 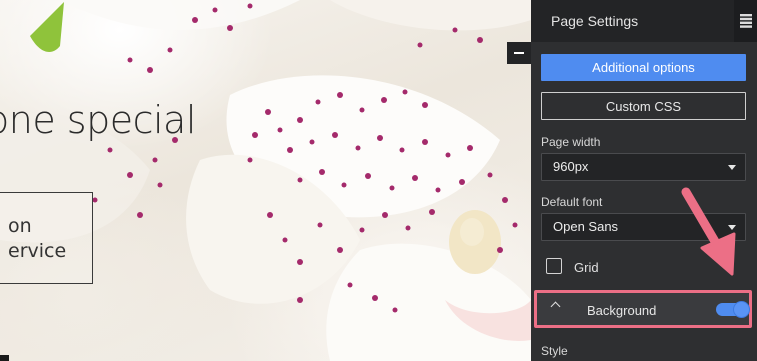 What do you see at coordinates (572, 202) in the screenshot?
I see `default-font-label: Default font` at bounding box center [572, 202].